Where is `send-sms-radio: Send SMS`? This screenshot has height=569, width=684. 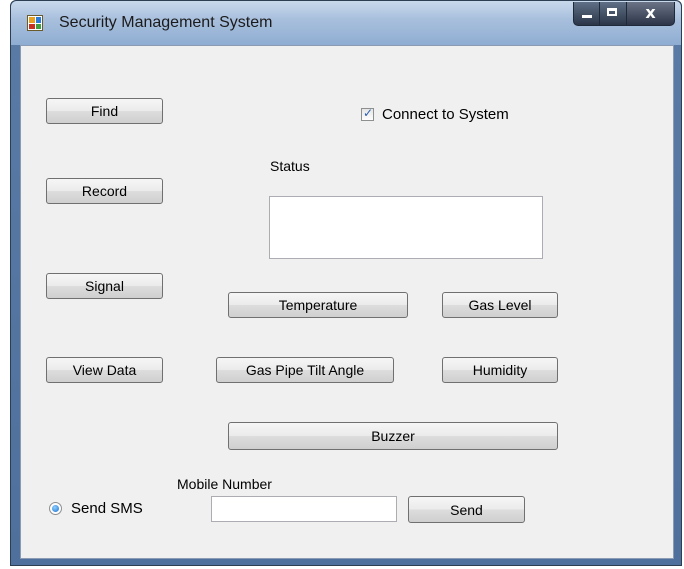
send-sms-radio: Send SMS is located at coordinates (96, 508).